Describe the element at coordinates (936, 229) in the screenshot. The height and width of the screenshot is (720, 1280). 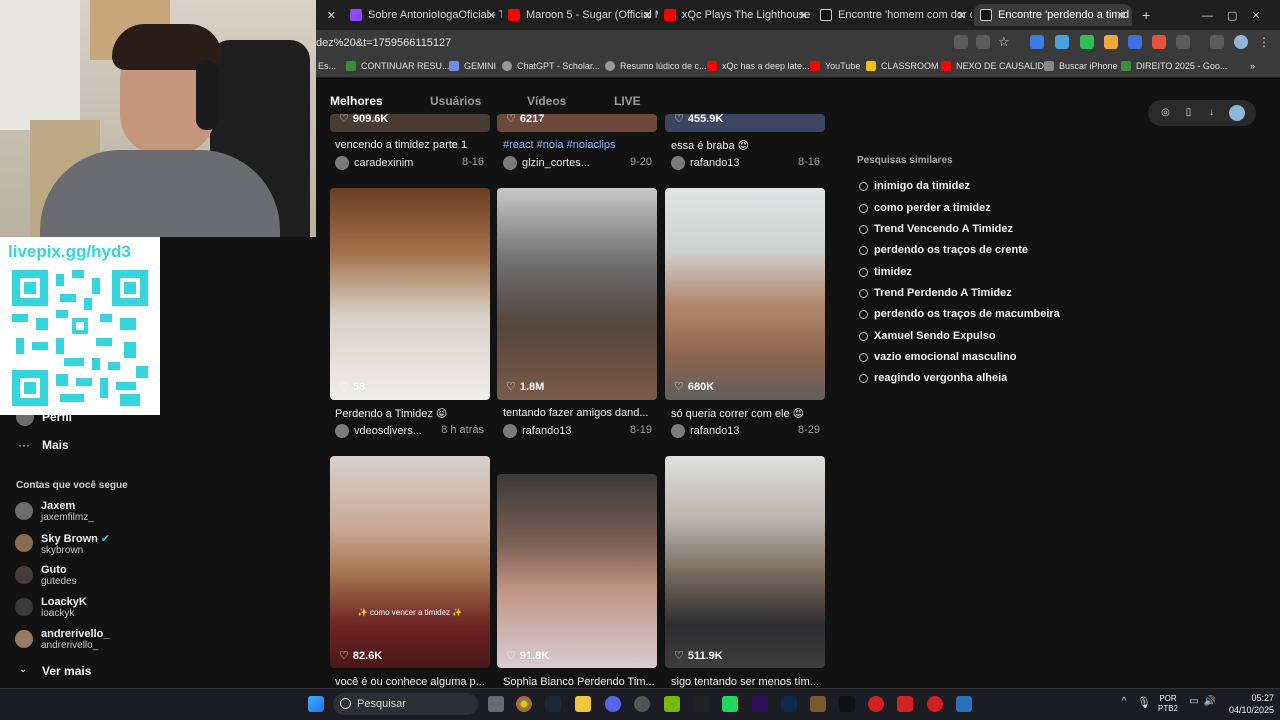
I see `similar-search-item: Trend Vencendo A Timidez` at that location.